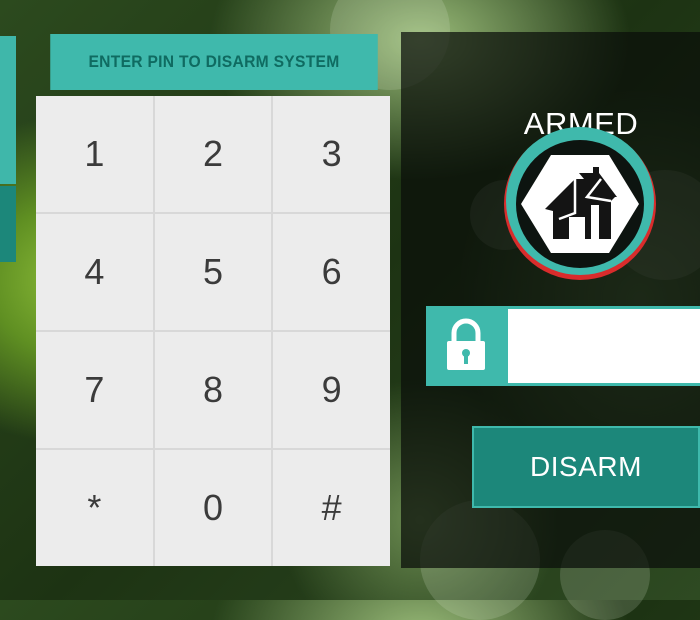 The width and height of the screenshot is (700, 620). What do you see at coordinates (331, 272) in the screenshot?
I see `key-6: 6` at bounding box center [331, 272].